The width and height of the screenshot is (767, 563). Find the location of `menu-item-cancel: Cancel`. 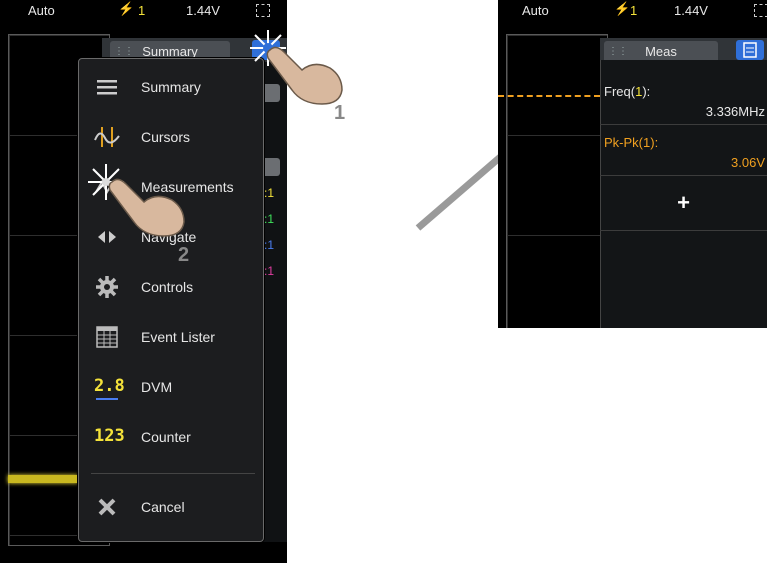

menu-item-cancel: Cancel is located at coordinates (171, 507).